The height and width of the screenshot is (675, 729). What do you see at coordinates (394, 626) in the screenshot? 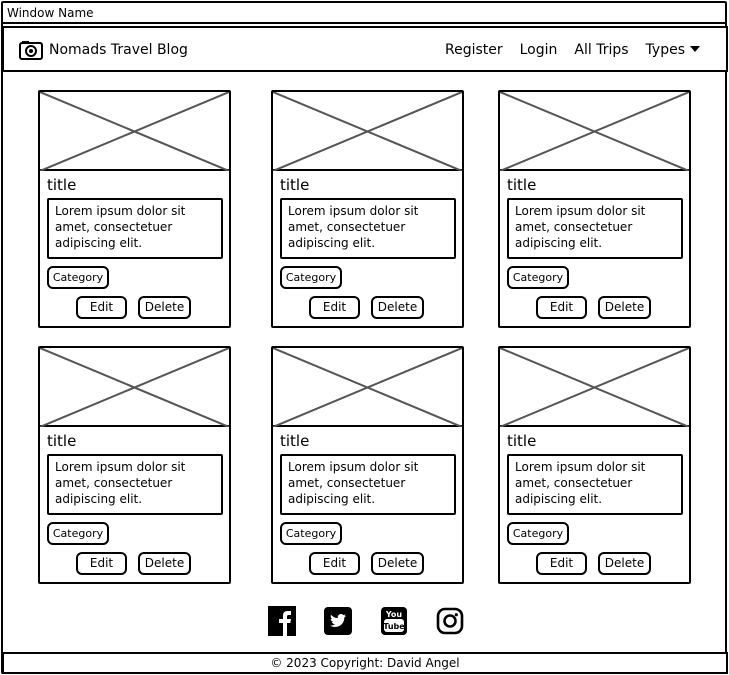
I see `svg-text: Tube` at bounding box center [394, 626].